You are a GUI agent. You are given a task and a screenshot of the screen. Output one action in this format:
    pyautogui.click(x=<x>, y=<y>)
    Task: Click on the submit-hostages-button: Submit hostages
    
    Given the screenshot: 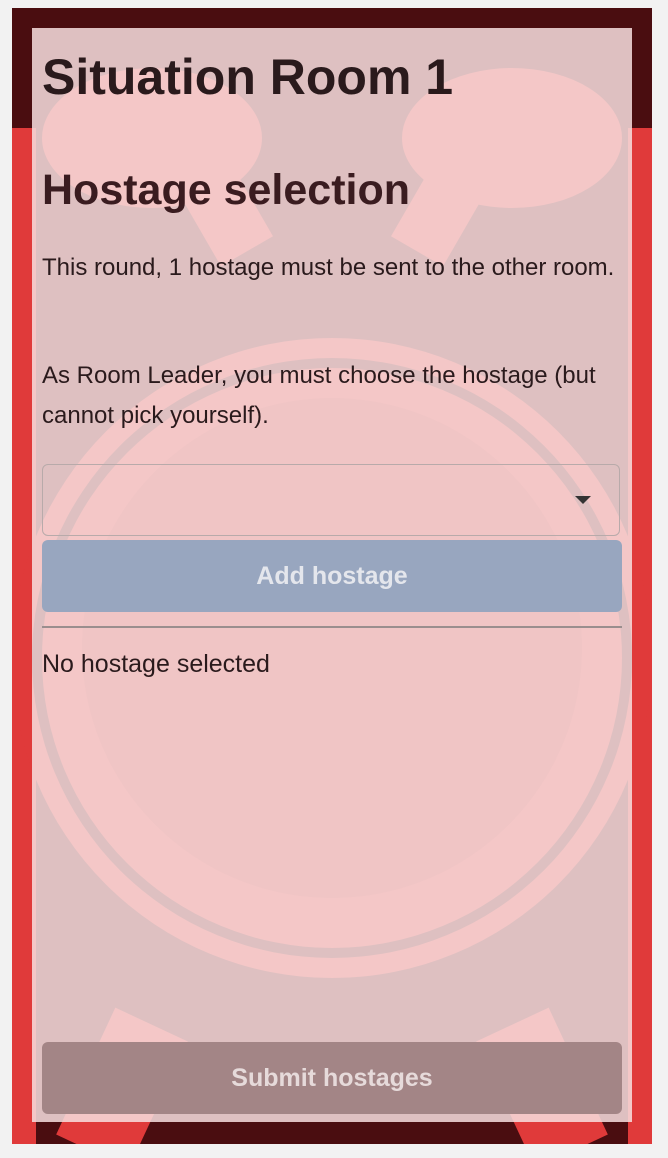 What is the action you would take?
    pyautogui.click(x=332, y=1078)
    